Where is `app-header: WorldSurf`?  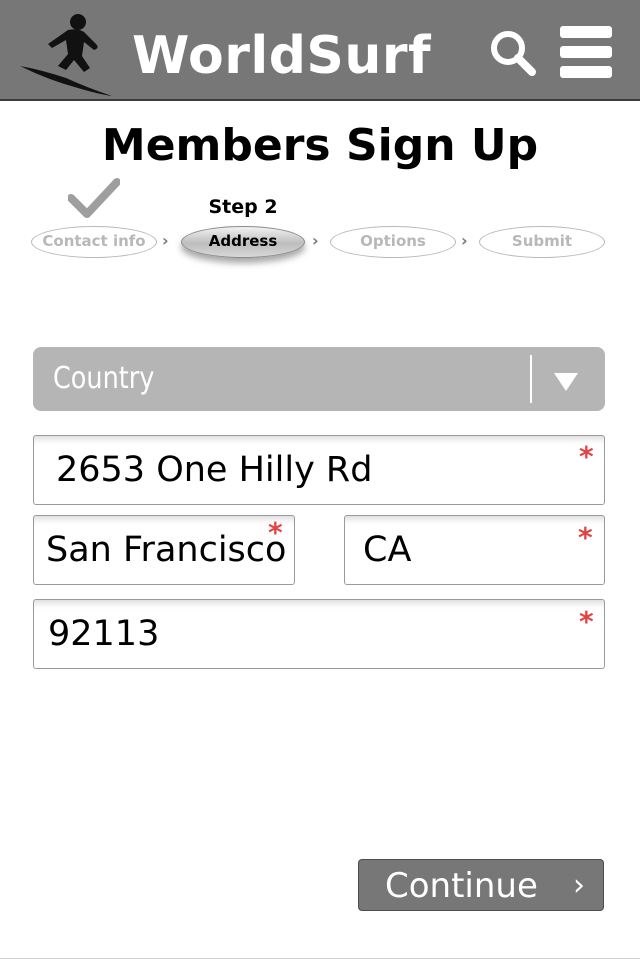
app-header: WorldSurf is located at coordinates (320, 50).